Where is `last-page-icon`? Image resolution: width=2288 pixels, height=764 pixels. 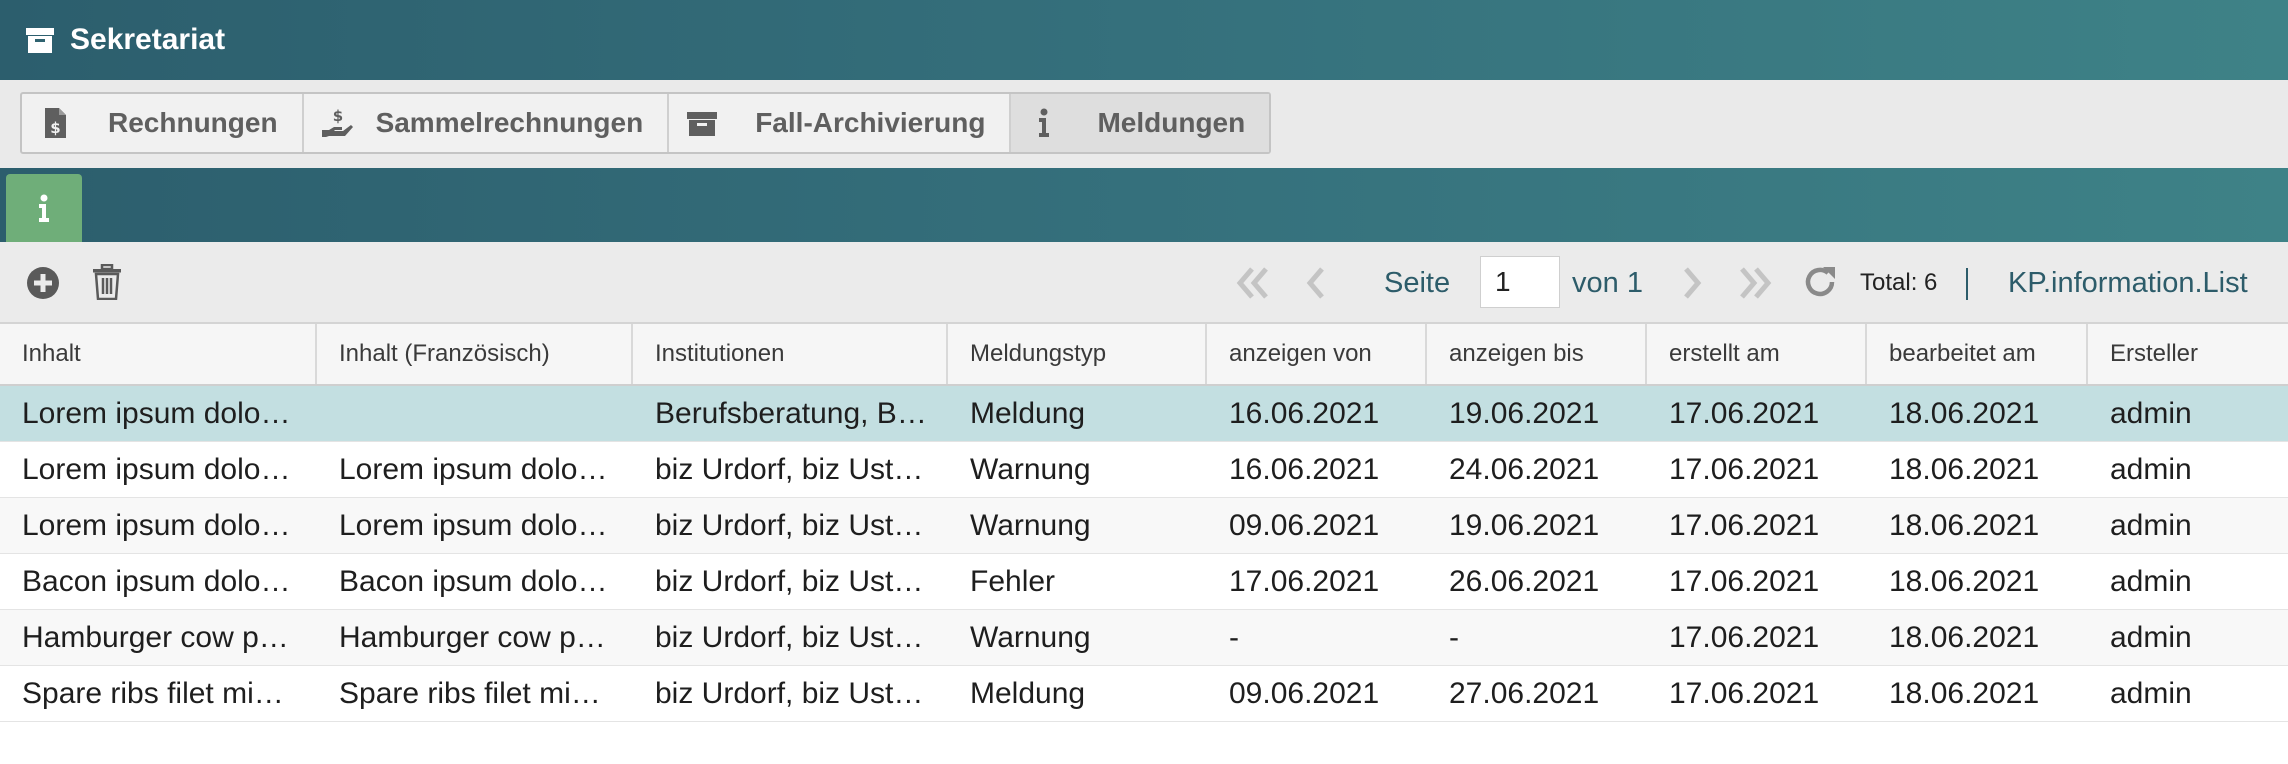
last-page-icon is located at coordinates (1754, 283).